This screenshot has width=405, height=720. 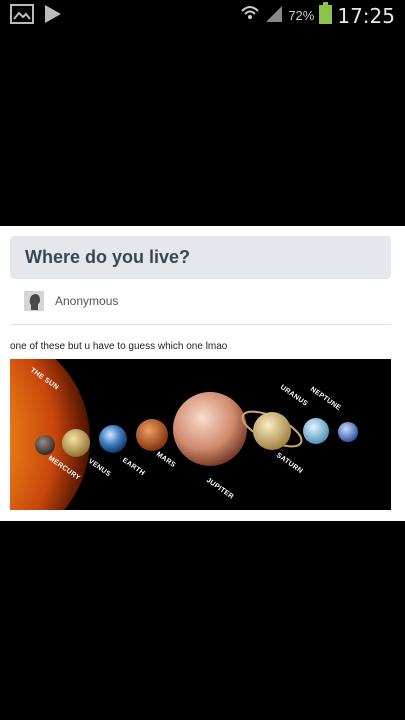 I want to click on venus, so click(x=76, y=443).